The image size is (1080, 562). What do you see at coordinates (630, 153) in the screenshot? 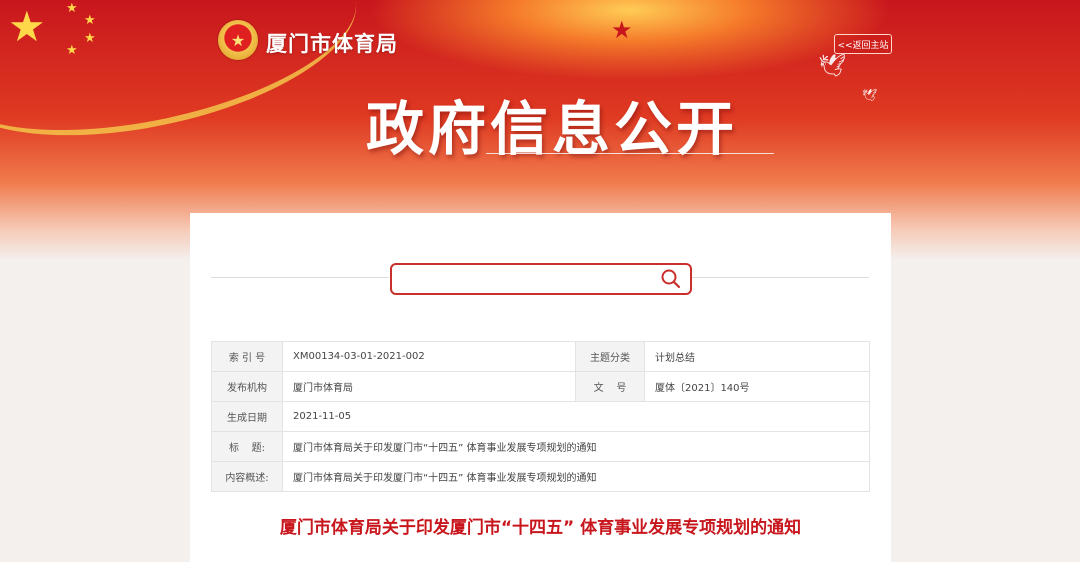
I see `hero-underline` at bounding box center [630, 153].